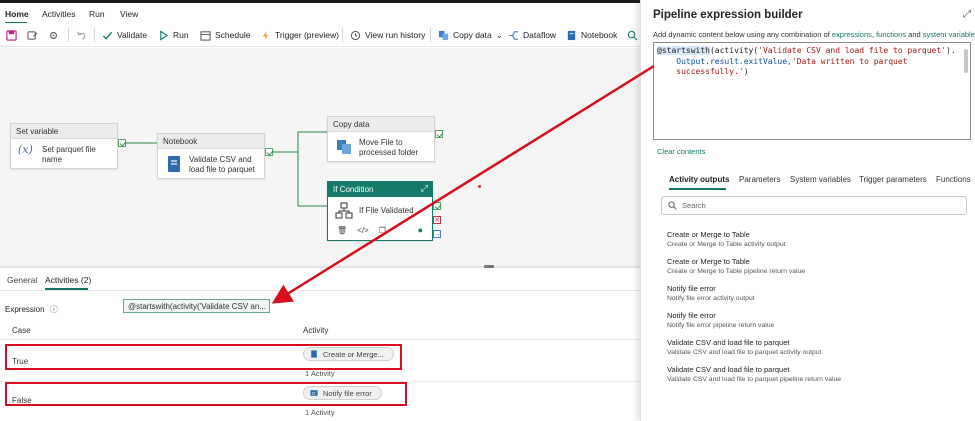 The height and width of the screenshot is (421, 975). Describe the element at coordinates (11, 35) in the screenshot. I see `save-icon` at that location.